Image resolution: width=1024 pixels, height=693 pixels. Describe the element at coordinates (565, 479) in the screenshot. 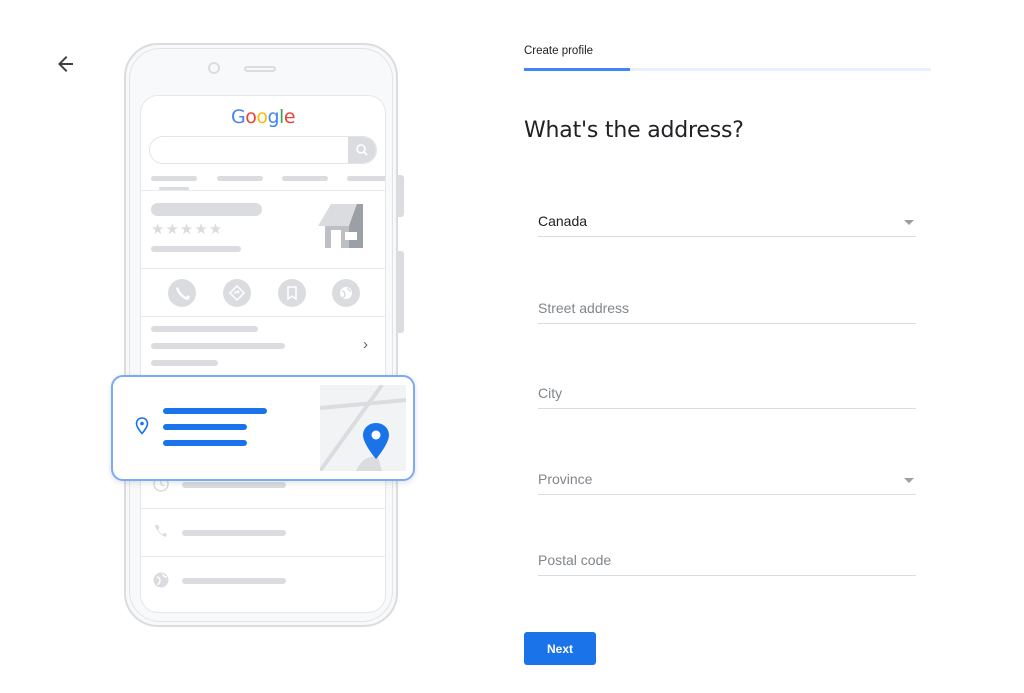

I see `province-placeholder: Province` at that location.